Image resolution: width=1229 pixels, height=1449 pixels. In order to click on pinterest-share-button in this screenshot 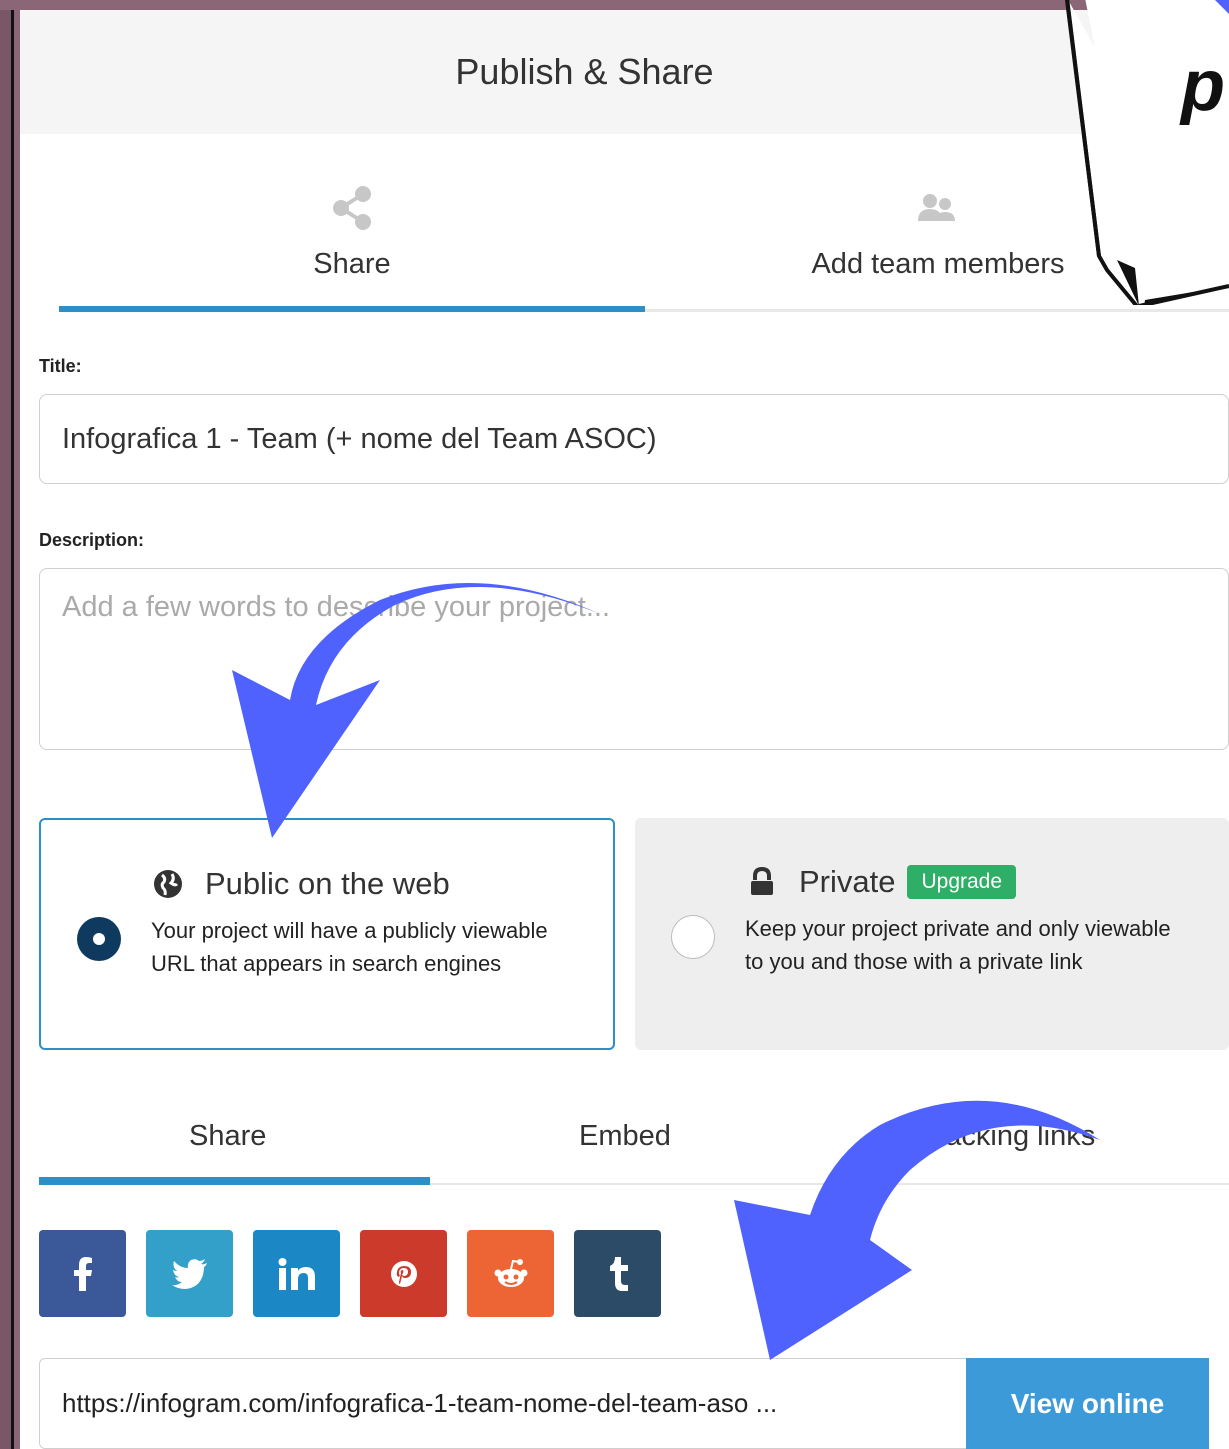, I will do `click(403, 1273)`.